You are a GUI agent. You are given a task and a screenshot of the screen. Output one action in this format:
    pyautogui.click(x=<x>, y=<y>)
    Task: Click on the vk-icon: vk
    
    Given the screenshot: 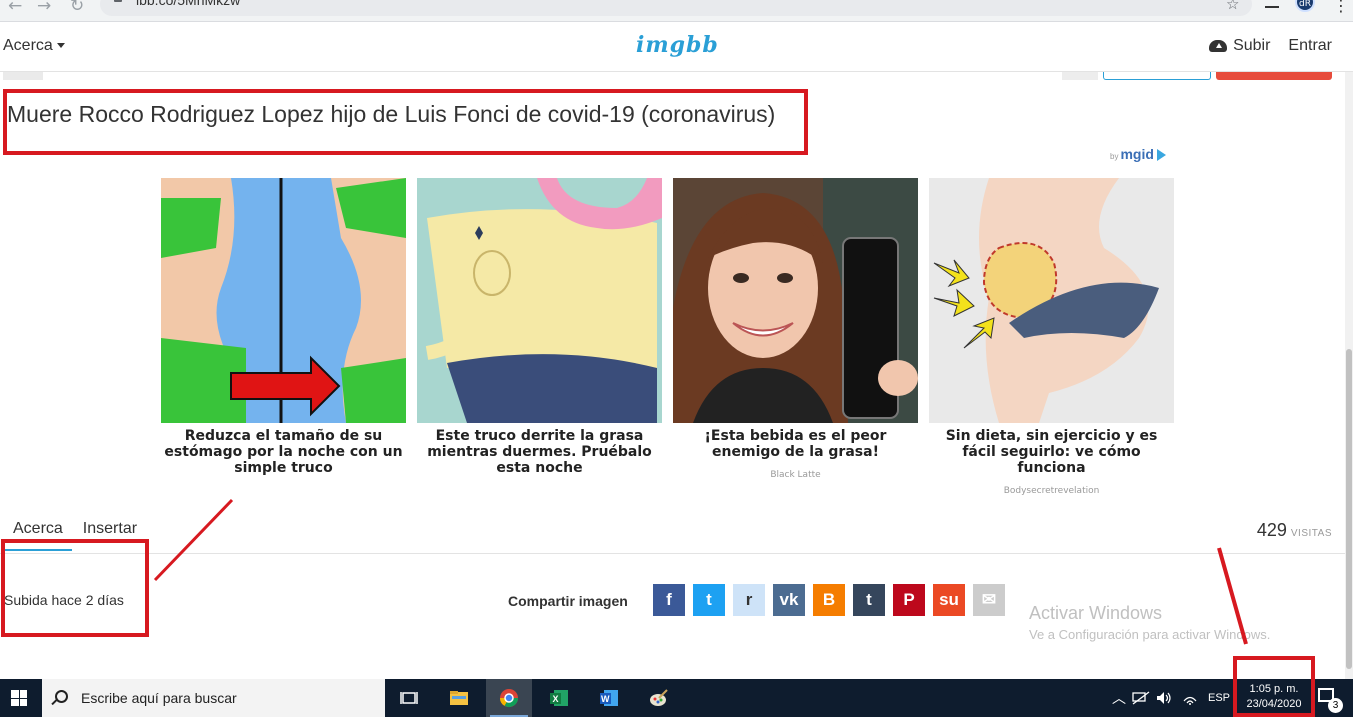 What is the action you would take?
    pyautogui.click(x=789, y=600)
    